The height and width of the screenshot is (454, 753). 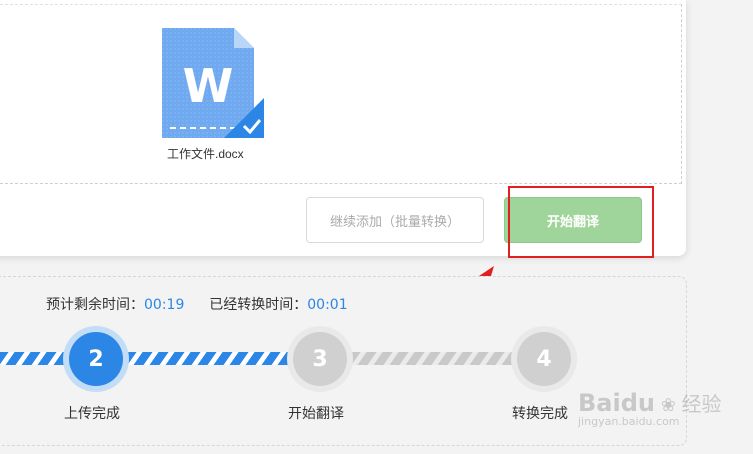 I want to click on remaining-time-label: 预计剩余时间：, so click(x=95, y=305).